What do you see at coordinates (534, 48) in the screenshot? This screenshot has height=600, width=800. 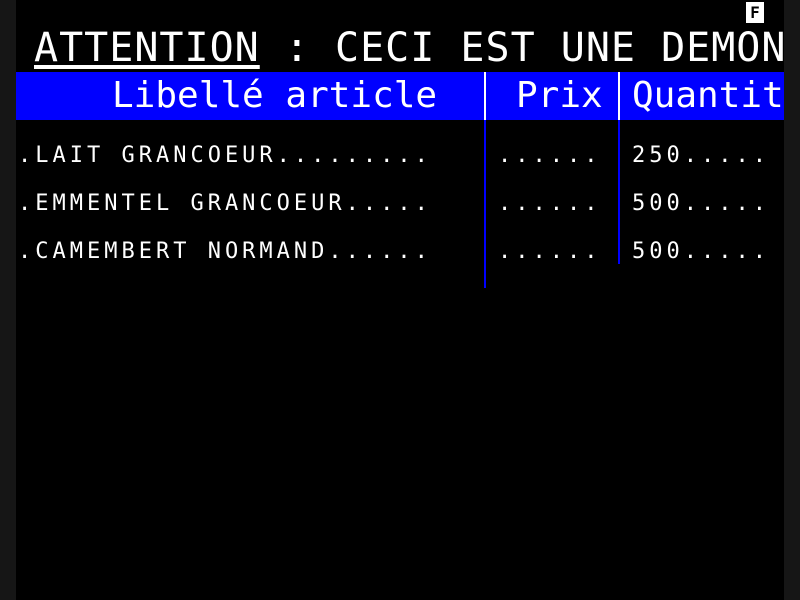 I see `banner-message: : CECI EST UNE DEMONTRATION` at bounding box center [534, 48].